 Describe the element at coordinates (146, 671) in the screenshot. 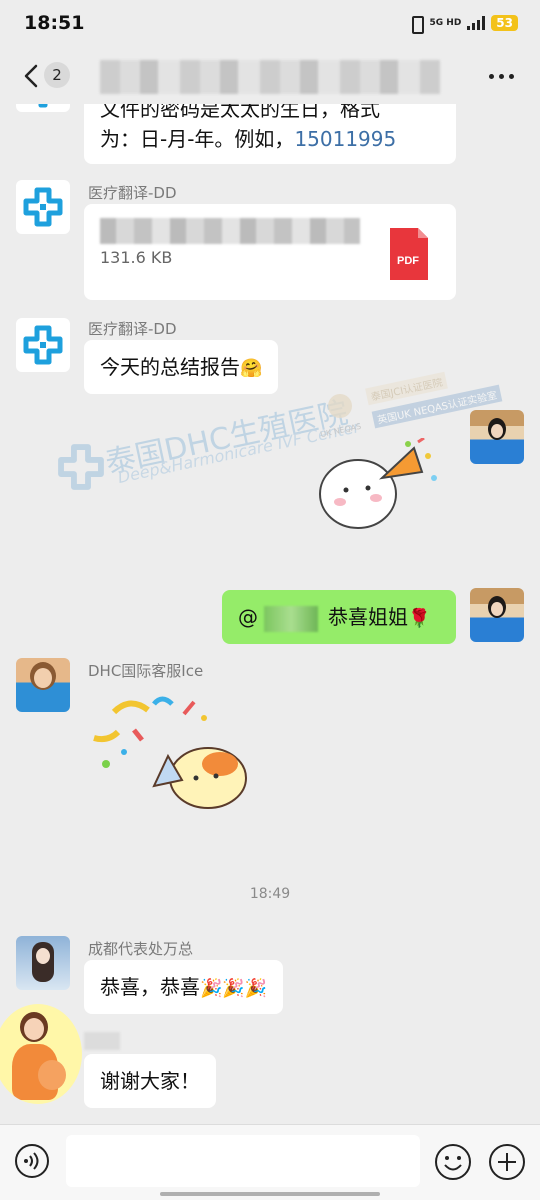

I see `sender-name: DHC国际客服Ice` at that location.